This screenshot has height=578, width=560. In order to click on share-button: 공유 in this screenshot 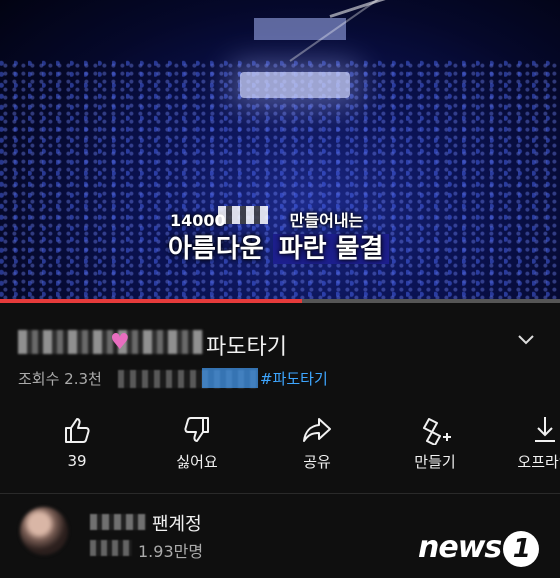, I will do `click(317, 443)`.